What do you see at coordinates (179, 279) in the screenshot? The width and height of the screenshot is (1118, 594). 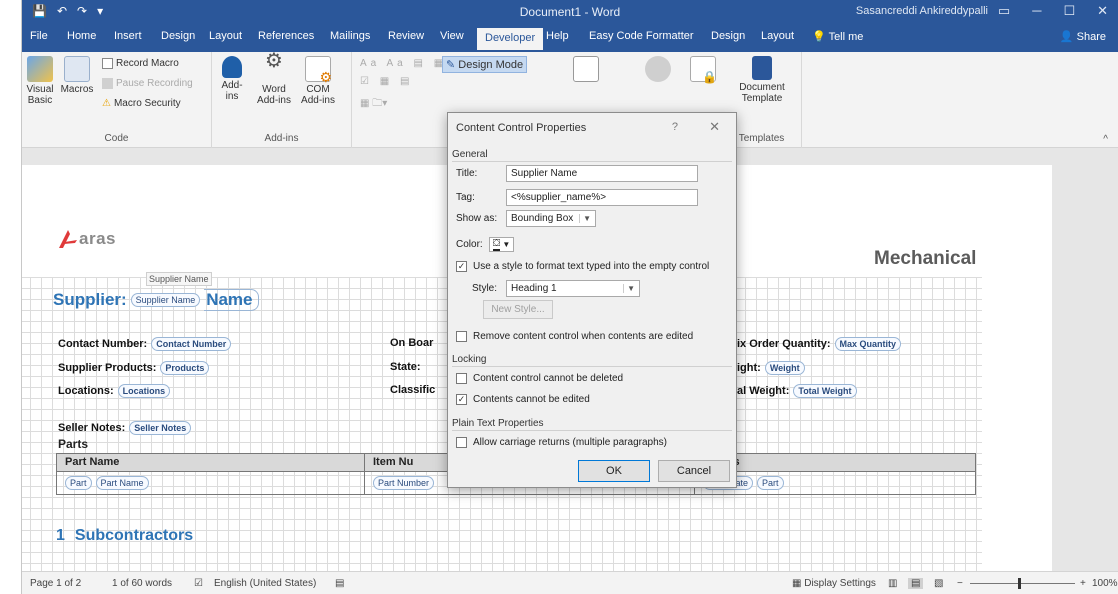 I see `content-control-title-tab: Supplier Name` at bounding box center [179, 279].